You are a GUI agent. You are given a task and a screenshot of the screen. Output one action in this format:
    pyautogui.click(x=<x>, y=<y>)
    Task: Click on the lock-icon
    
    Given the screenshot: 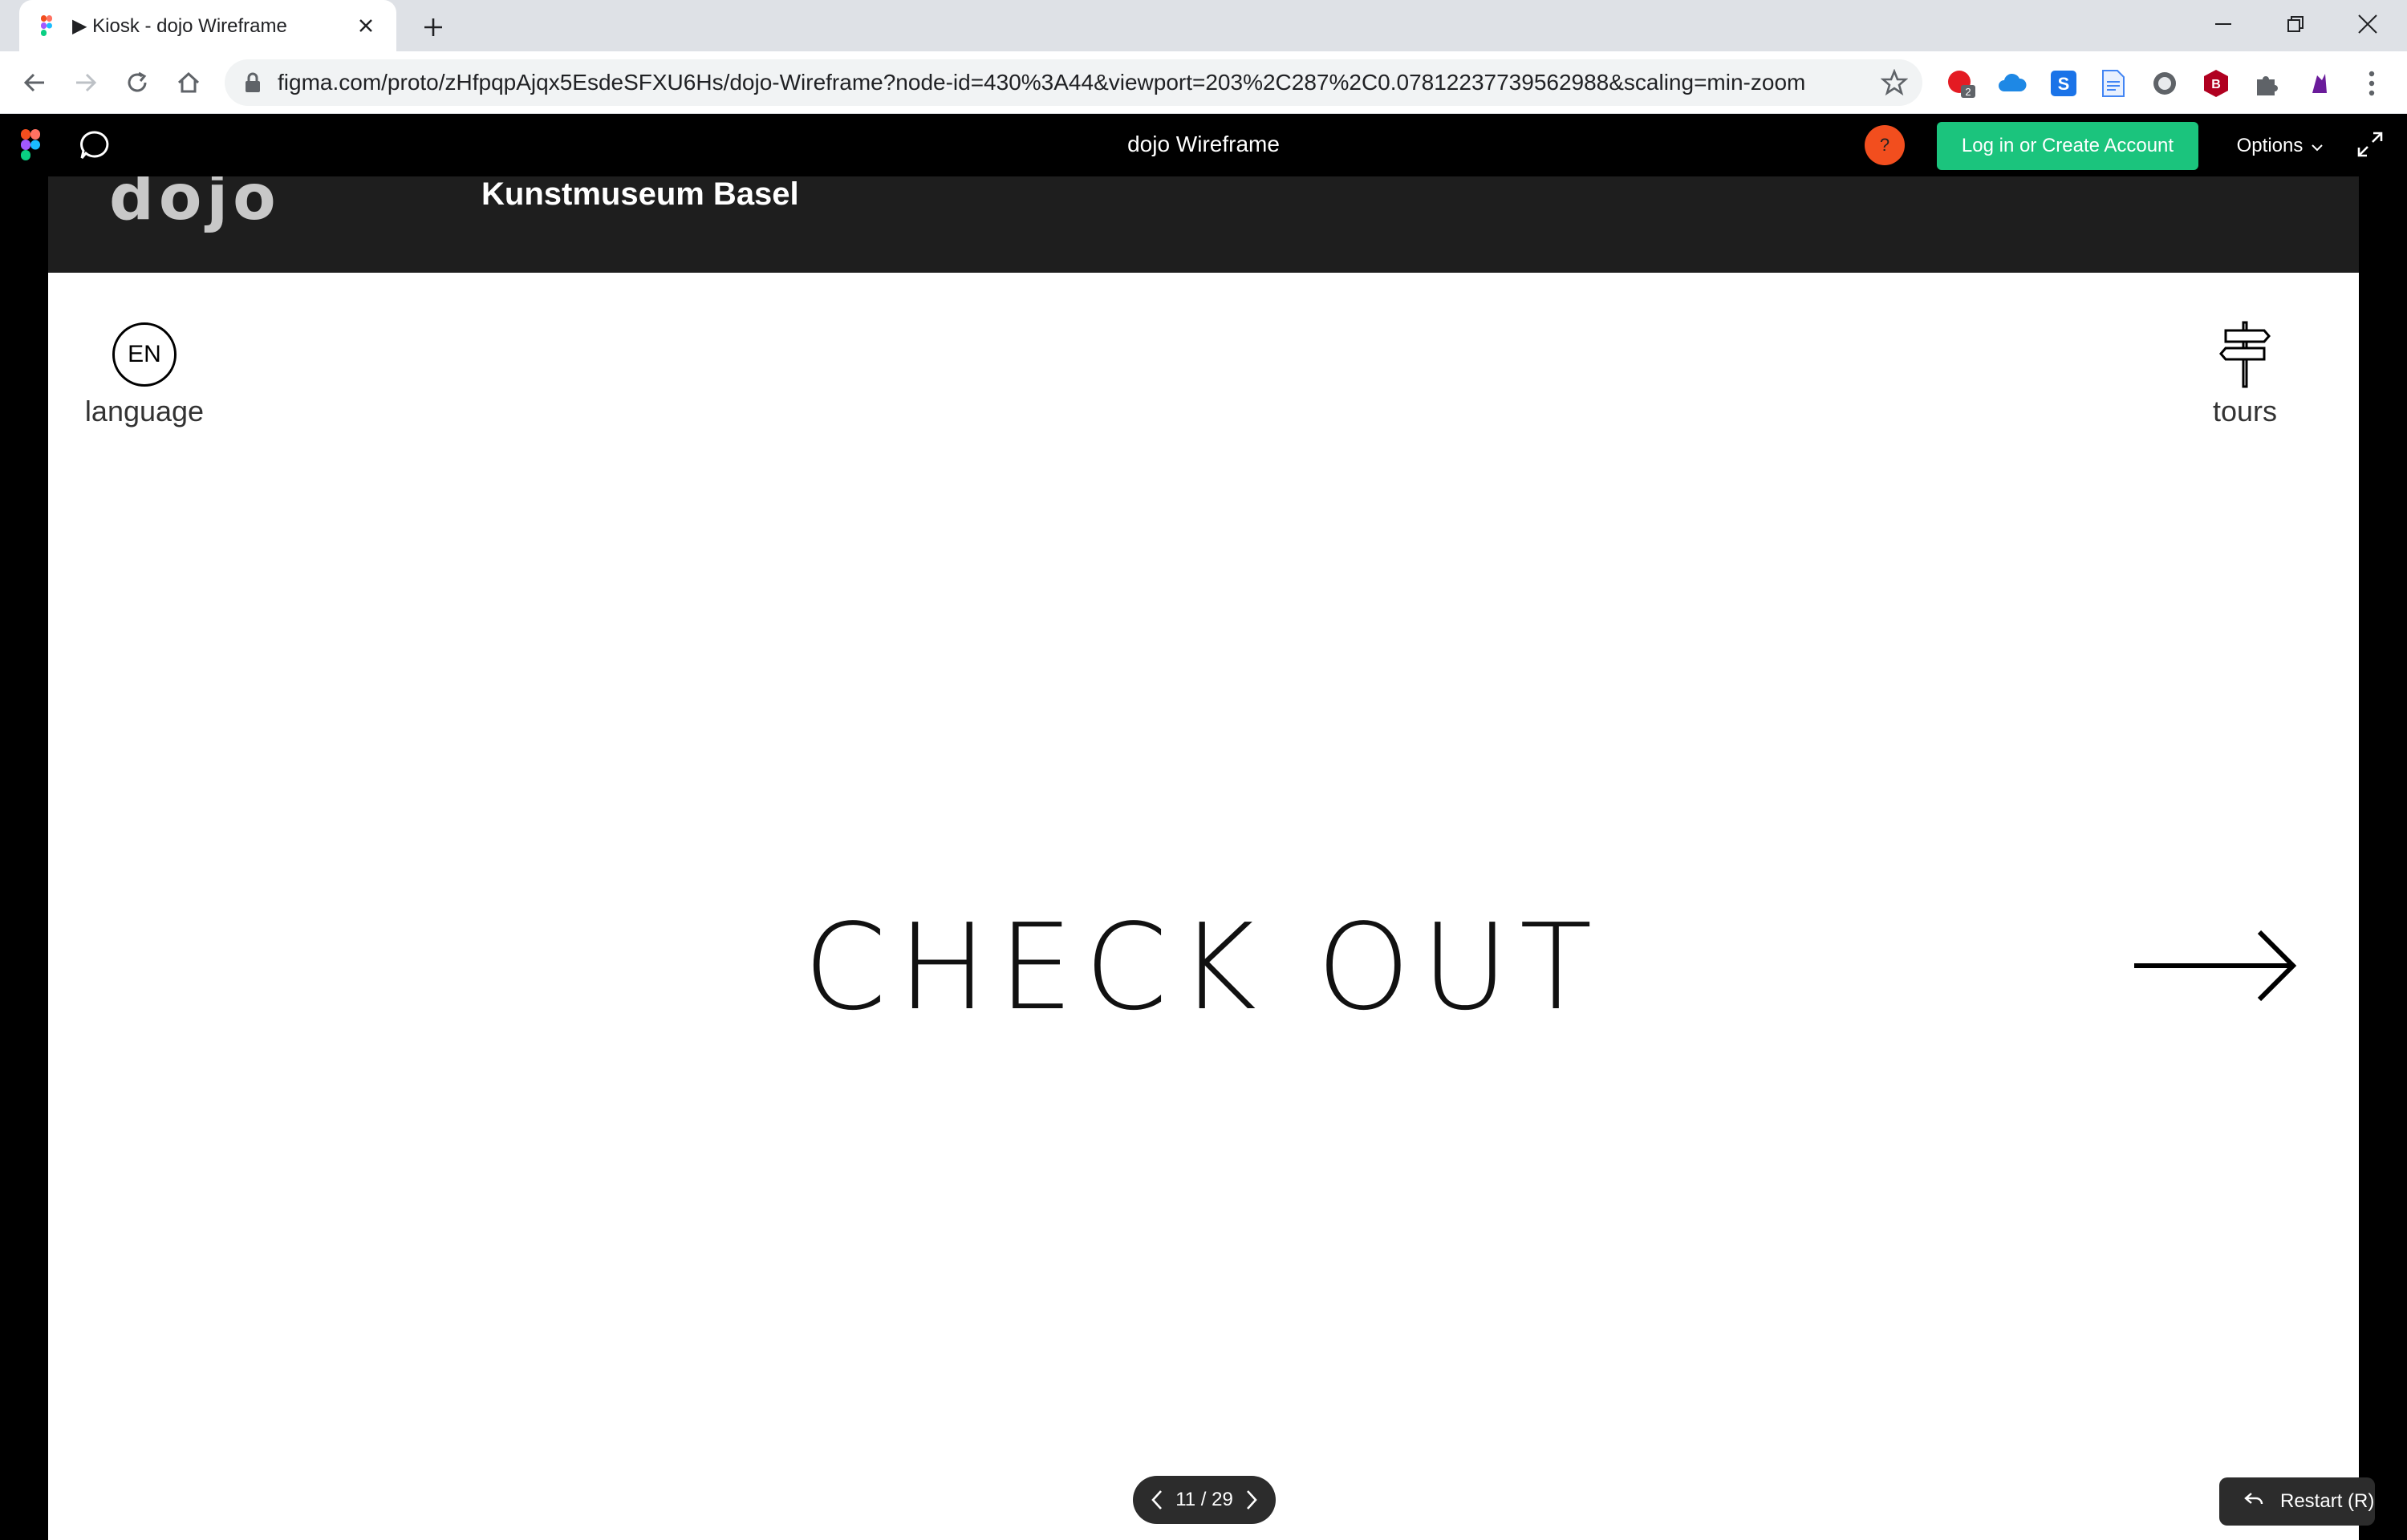 What is the action you would take?
    pyautogui.click(x=253, y=84)
    